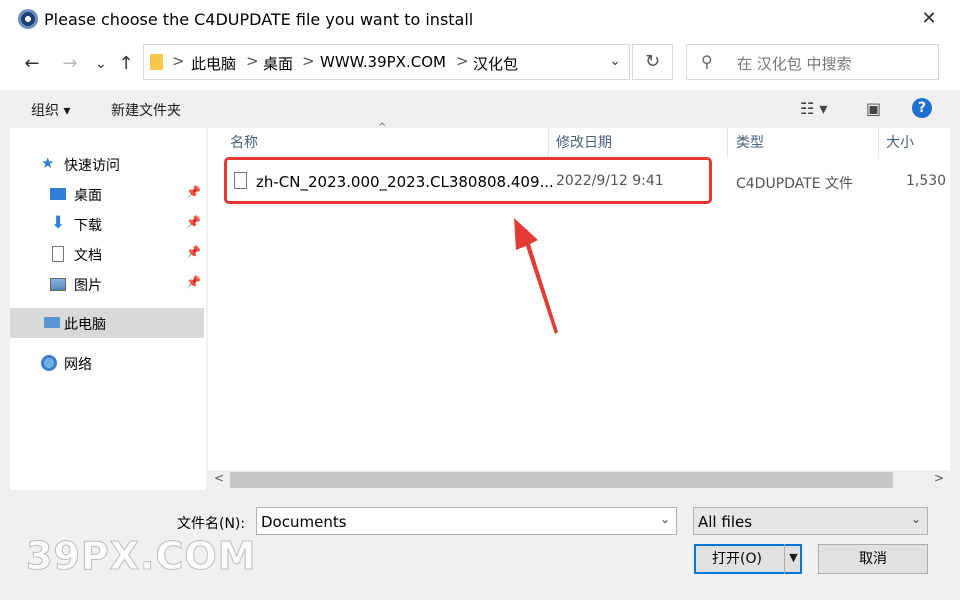  I want to click on search-icon: ⚲, so click(707, 61).